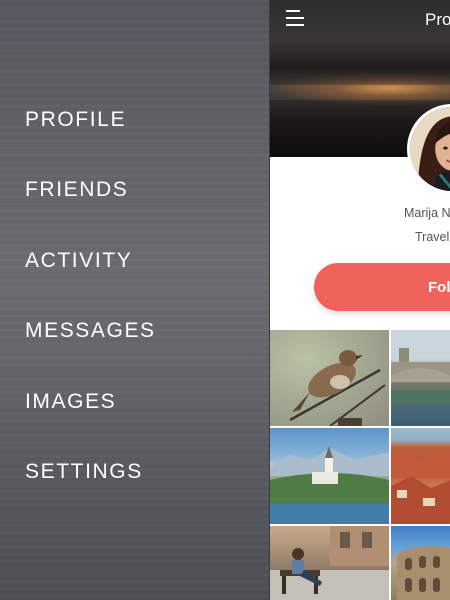 Image resolution: width=450 pixels, height=600 pixels. I want to click on gallery-image-bench, so click(329, 563).